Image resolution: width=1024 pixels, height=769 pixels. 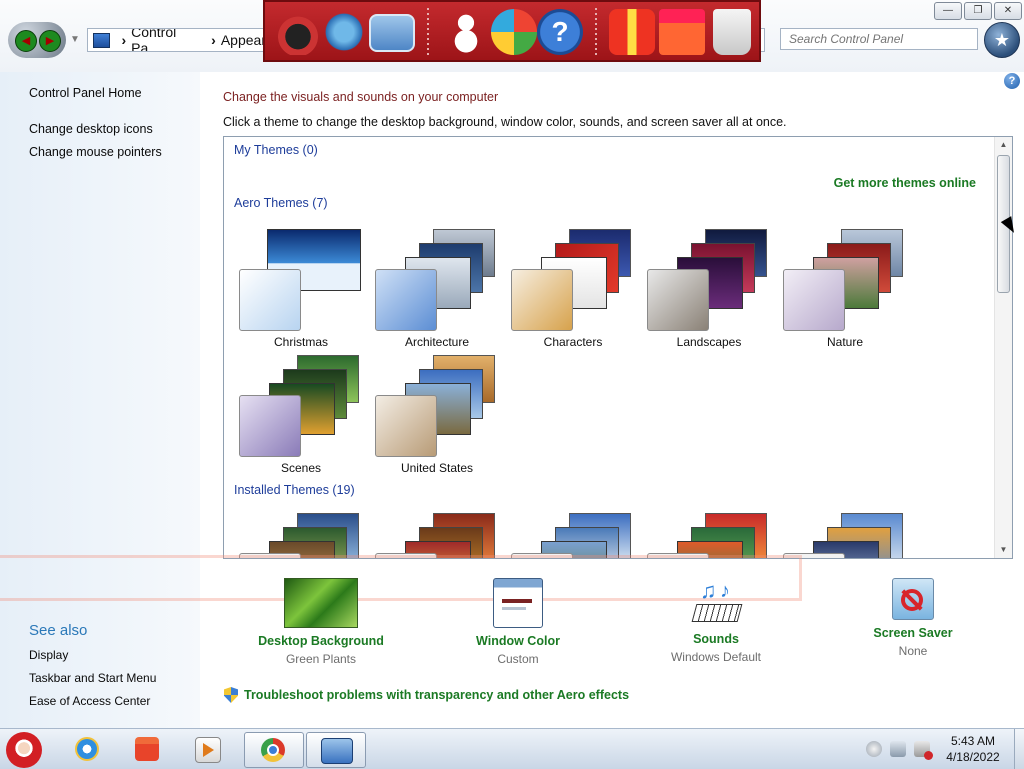 I want to click on title-bar: ◀ ▶ ▼ › Control Pa... › Appear ? — ❐ ✕ ★, so click(x=512, y=36).